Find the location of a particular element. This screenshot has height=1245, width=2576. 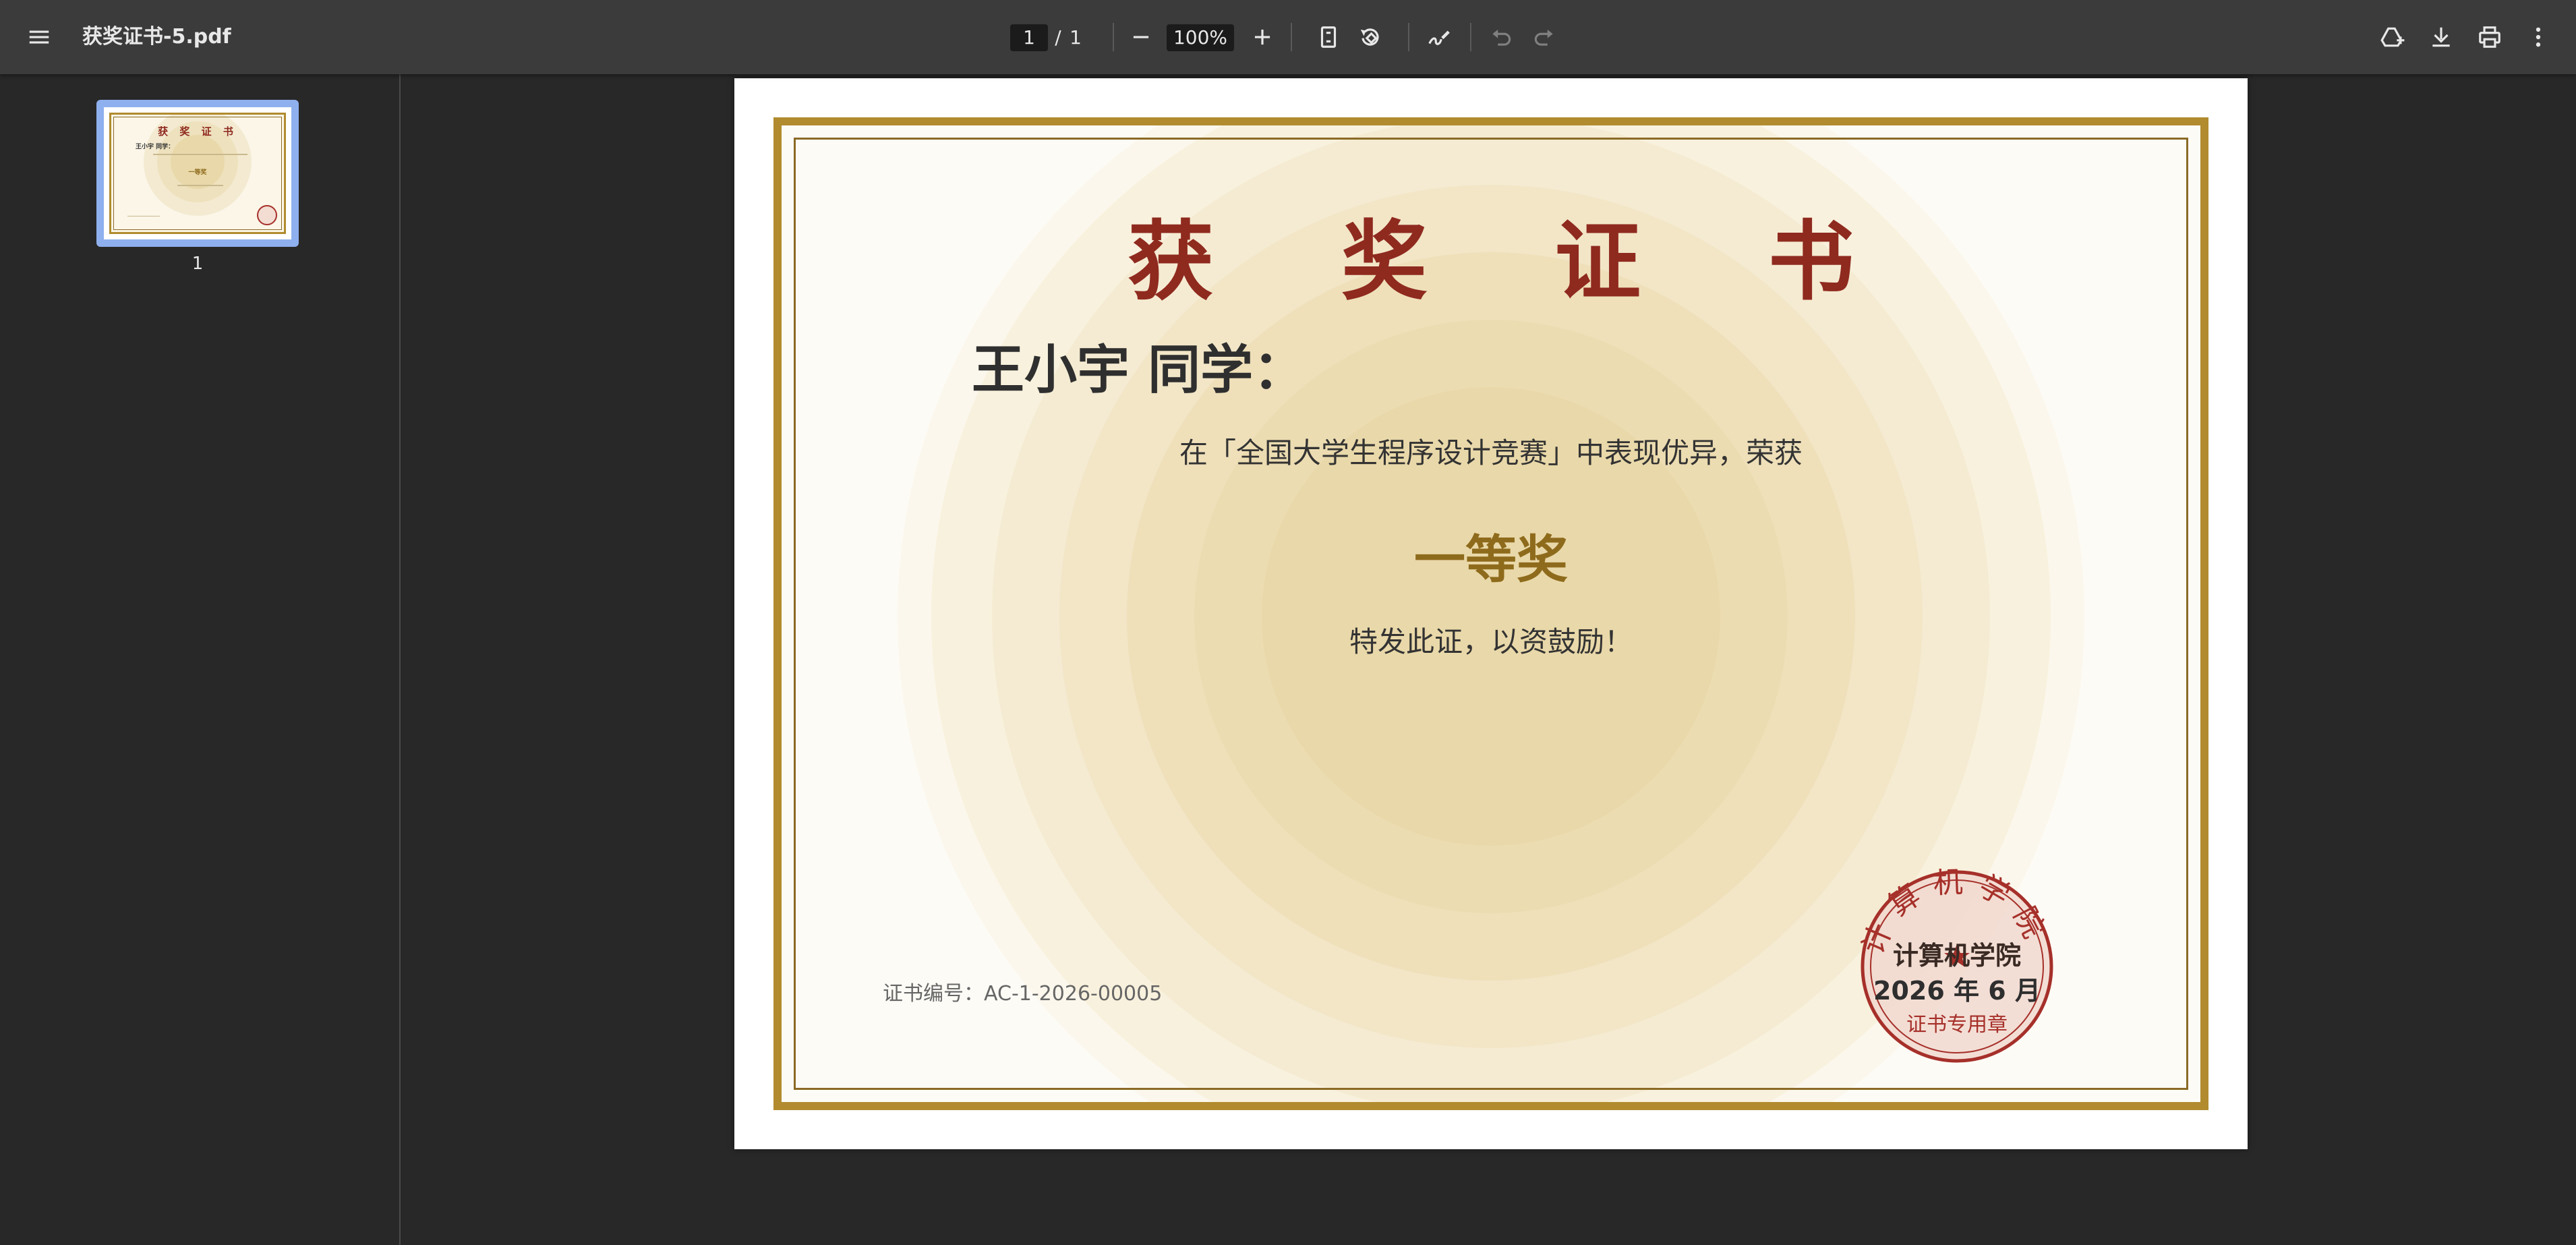

minus-icon is located at coordinates (1141, 37).